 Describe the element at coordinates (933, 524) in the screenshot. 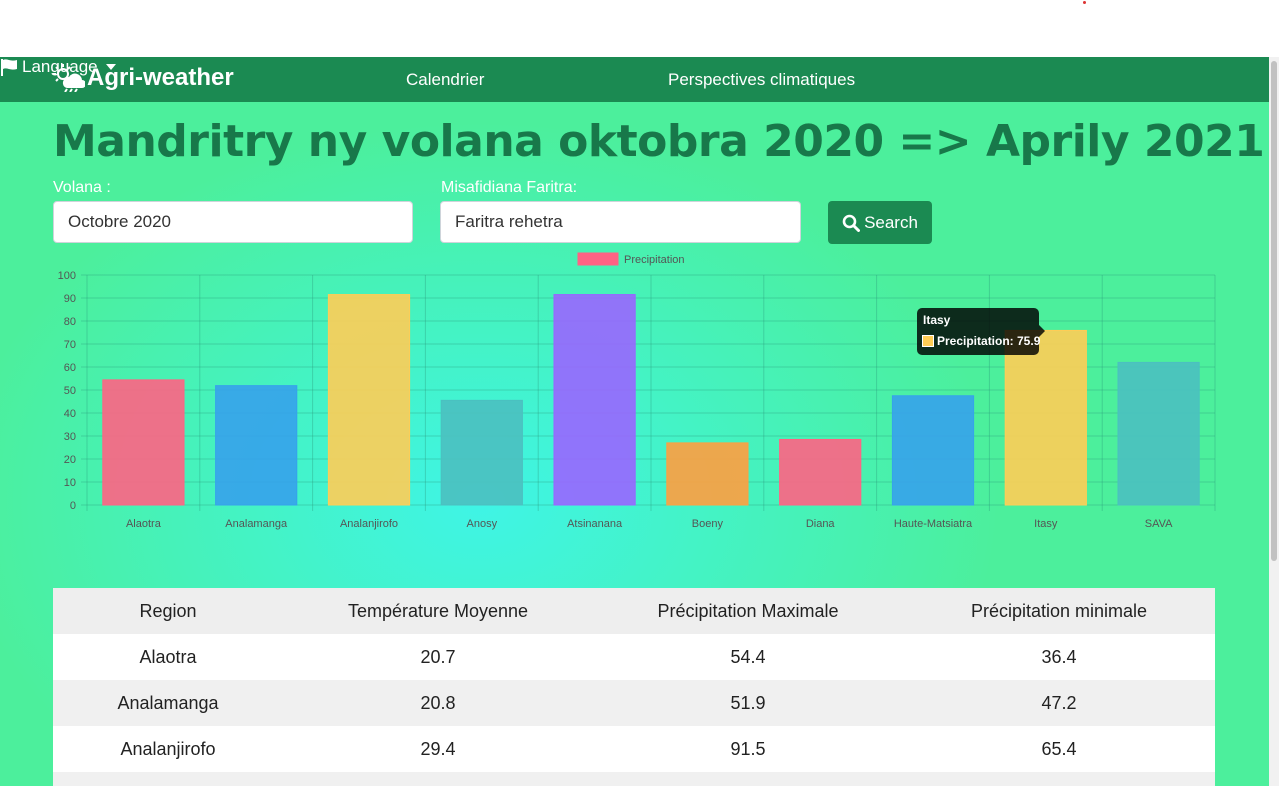

I see `x-tick-label: Haute-Matsiatra` at that location.